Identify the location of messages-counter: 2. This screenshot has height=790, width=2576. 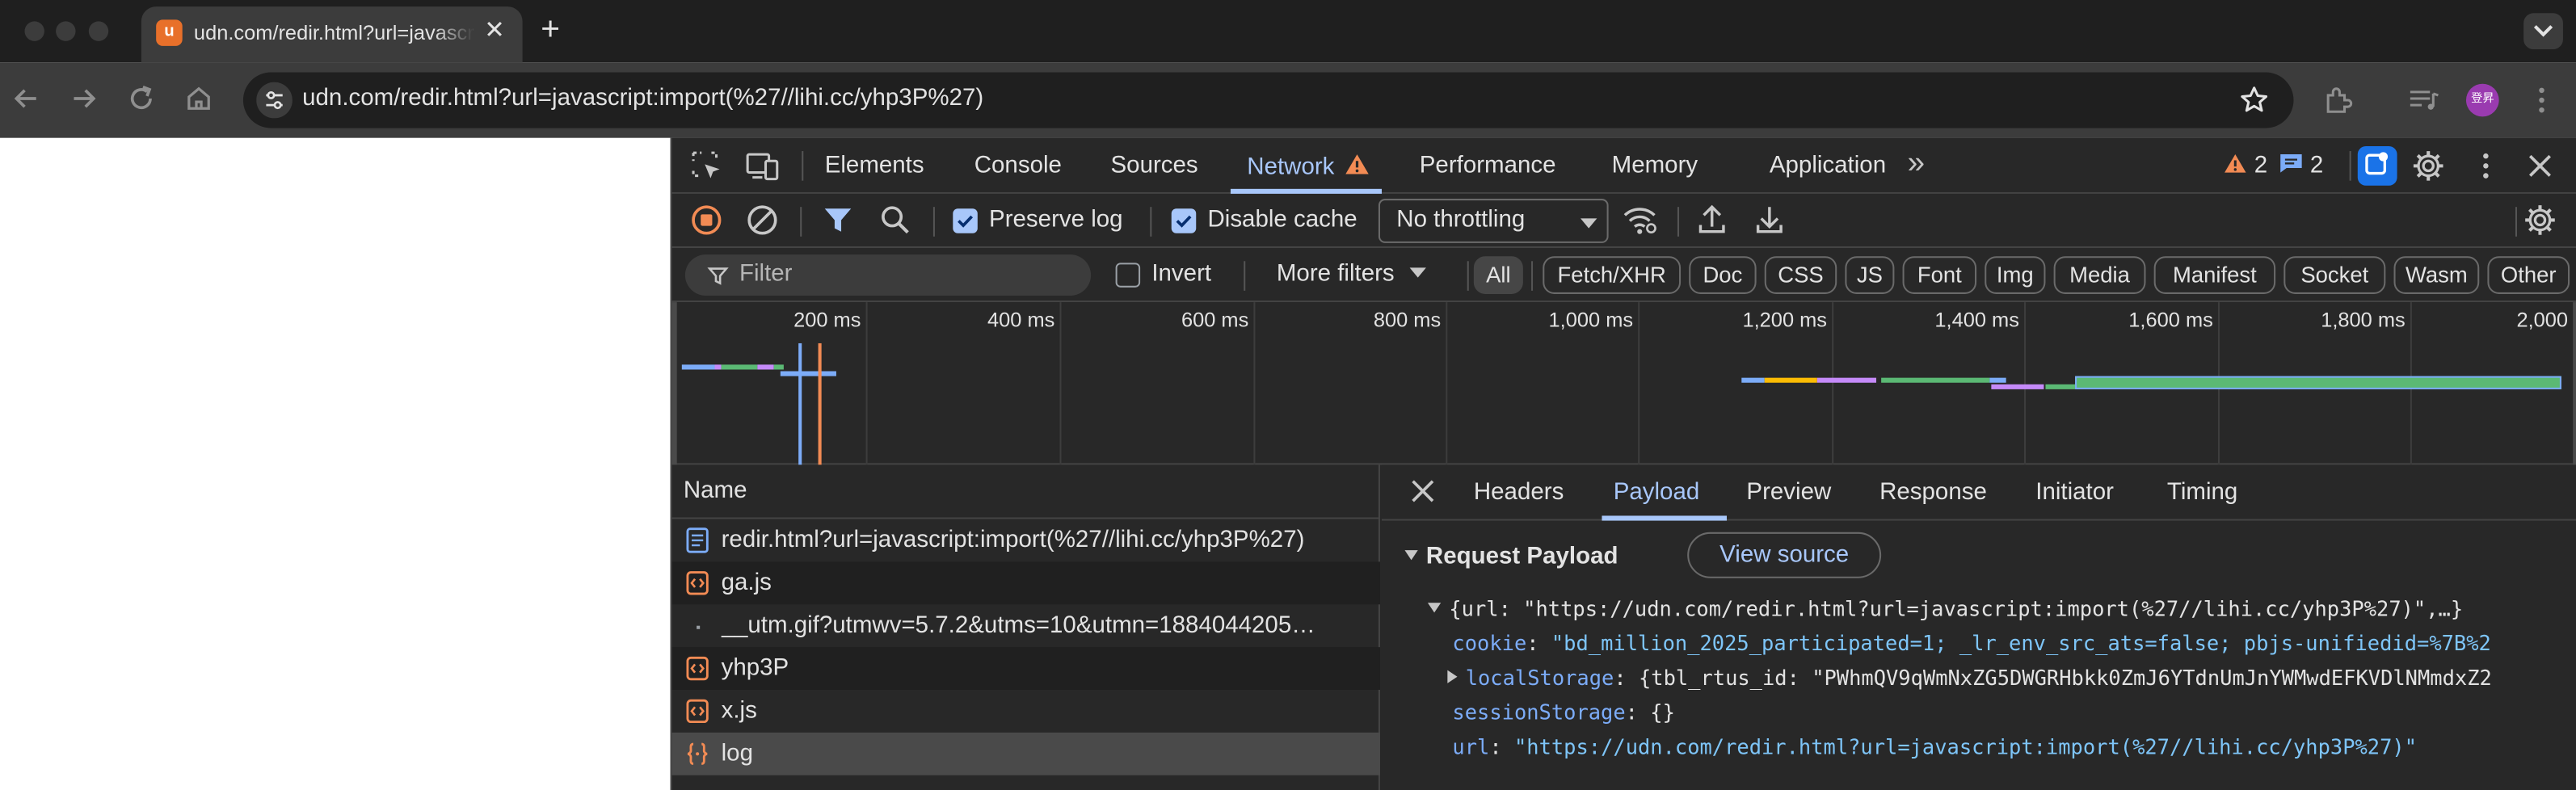
(2301, 166).